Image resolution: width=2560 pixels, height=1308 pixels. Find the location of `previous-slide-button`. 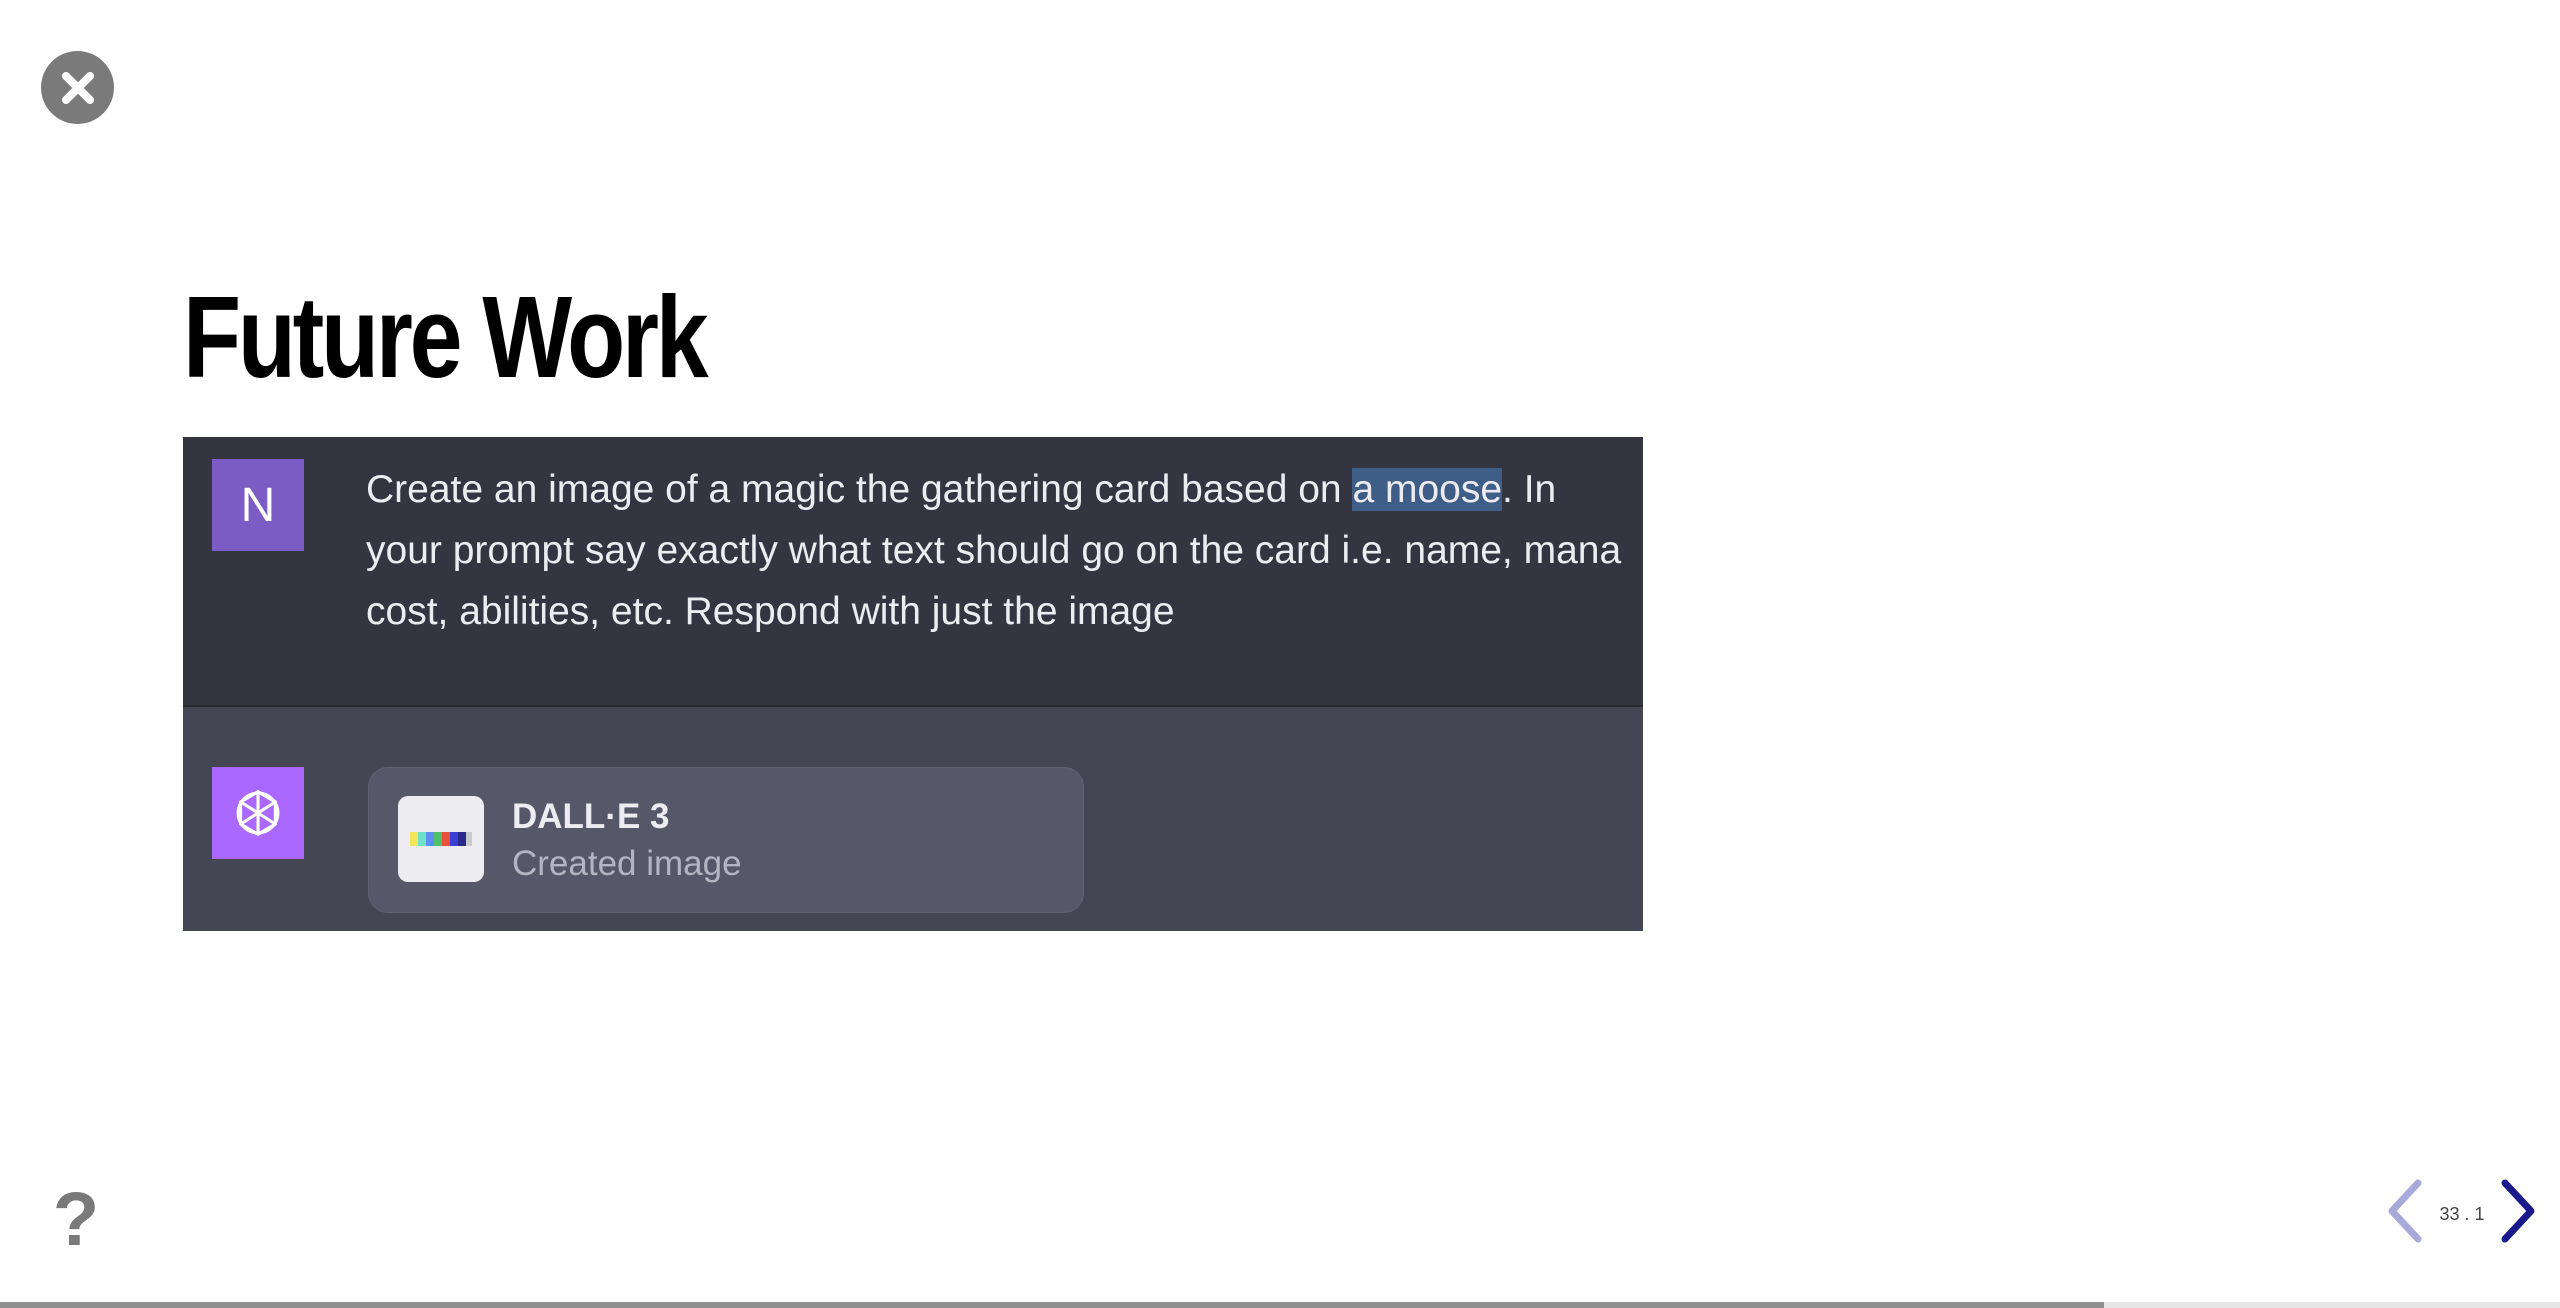

previous-slide-button is located at coordinates (2405, 1211).